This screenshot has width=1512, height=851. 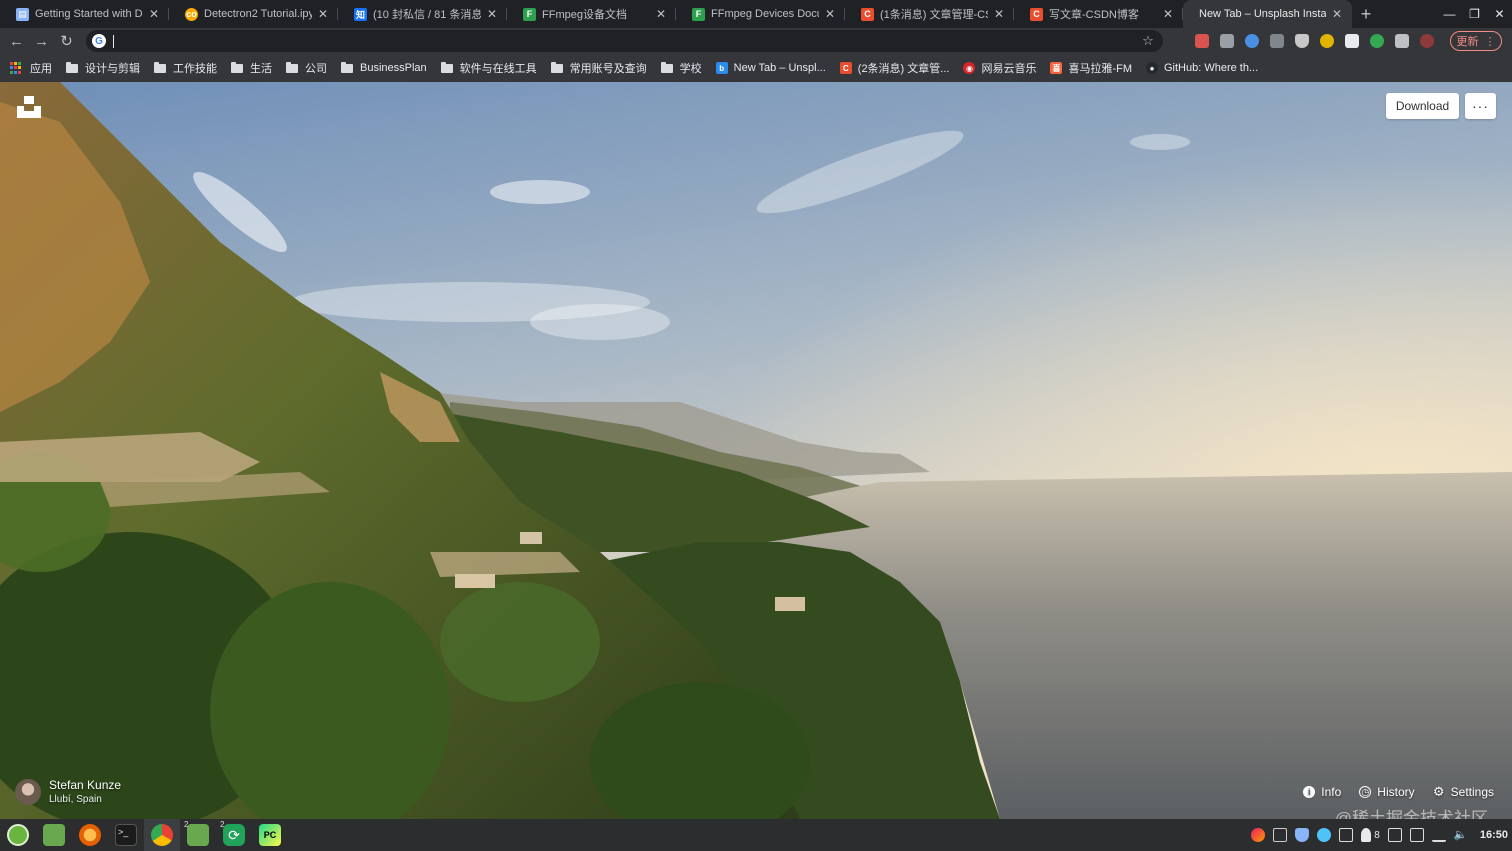 I want to click on photo-credit: Stefan Kunze Llubí, Spain, so click(x=68, y=791).